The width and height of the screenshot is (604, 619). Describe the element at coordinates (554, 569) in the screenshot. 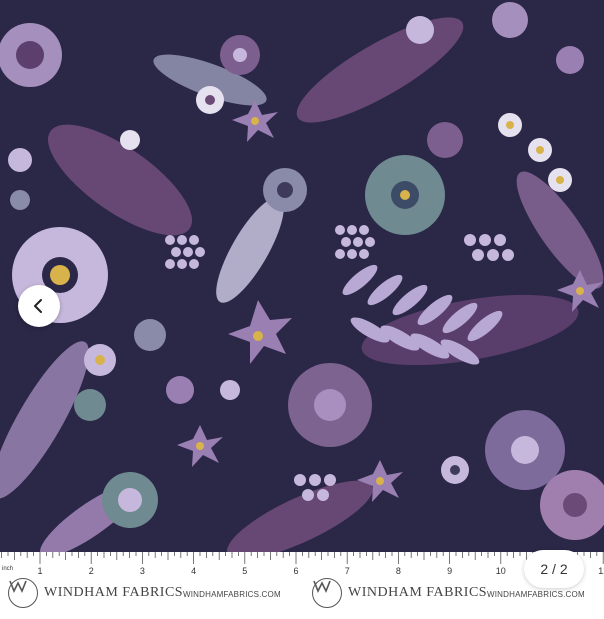

I see `image-counter-badge: 2 / 2` at that location.